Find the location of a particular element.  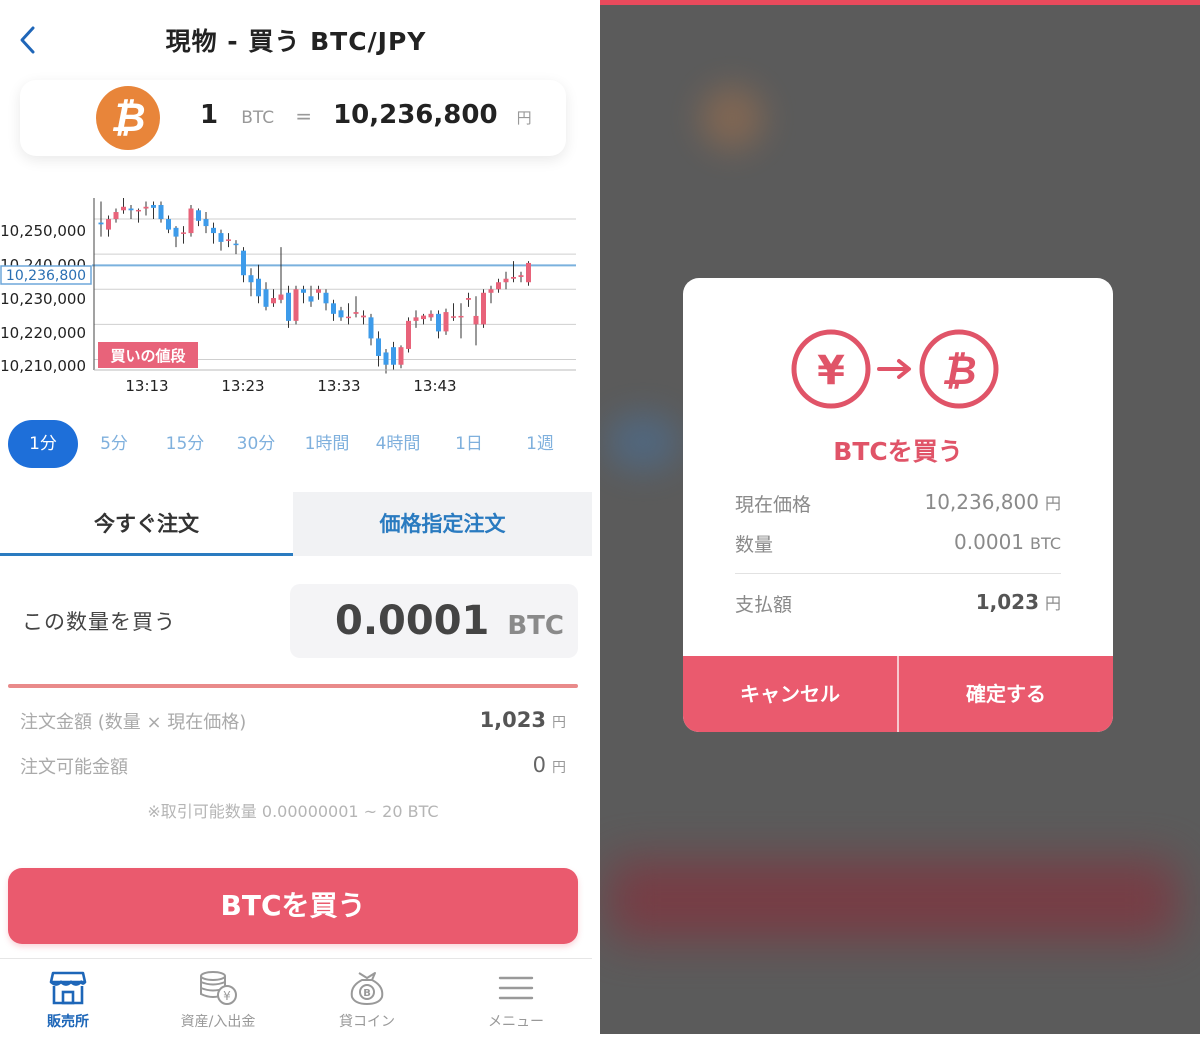

quantity-unit: BTC is located at coordinates (535, 626).